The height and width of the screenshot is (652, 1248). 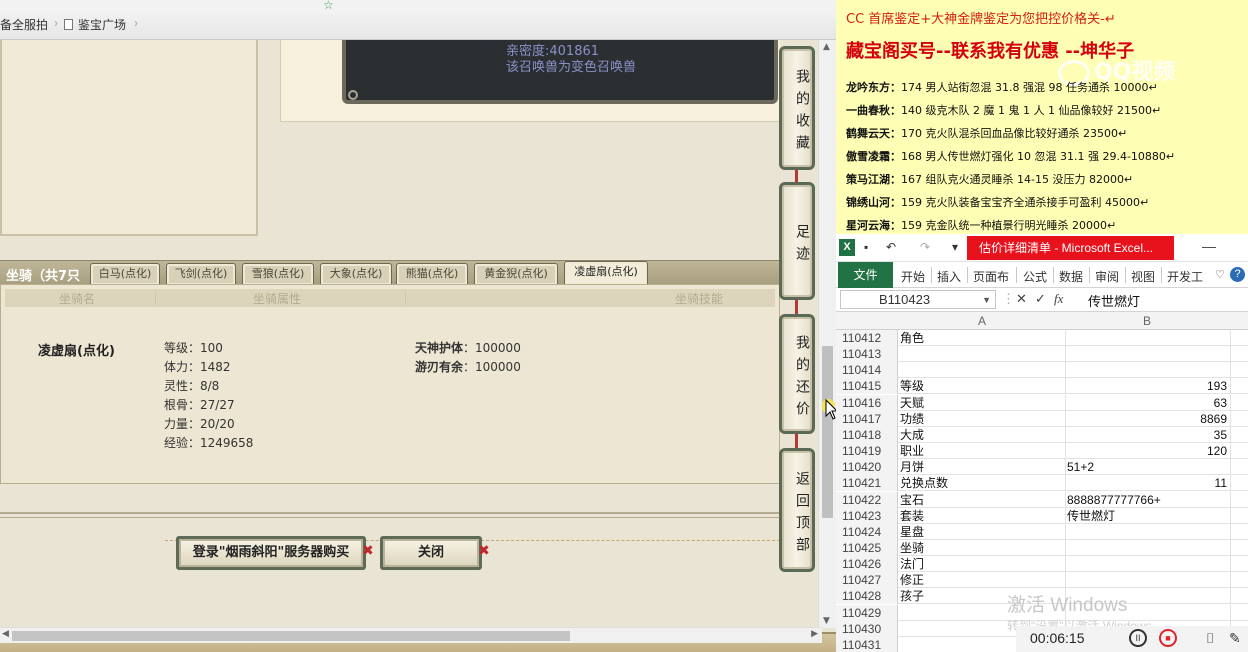 What do you see at coordinates (983, 386) in the screenshot?
I see `cell-a: 等级` at bounding box center [983, 386].